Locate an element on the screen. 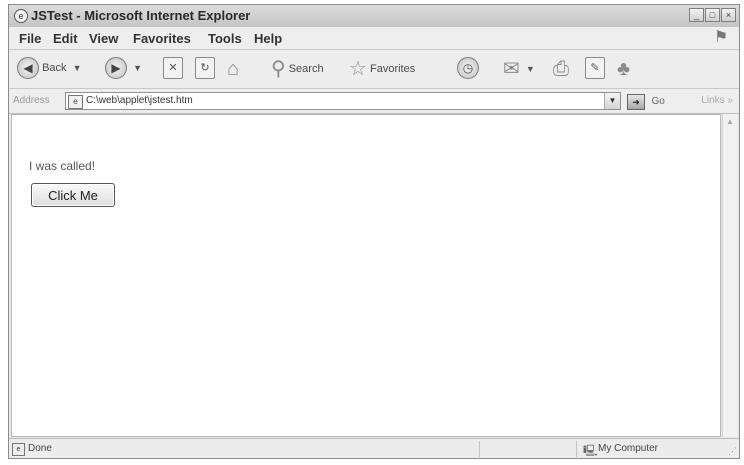  messenger-button: ♣ is located at coordinates (623, 69).